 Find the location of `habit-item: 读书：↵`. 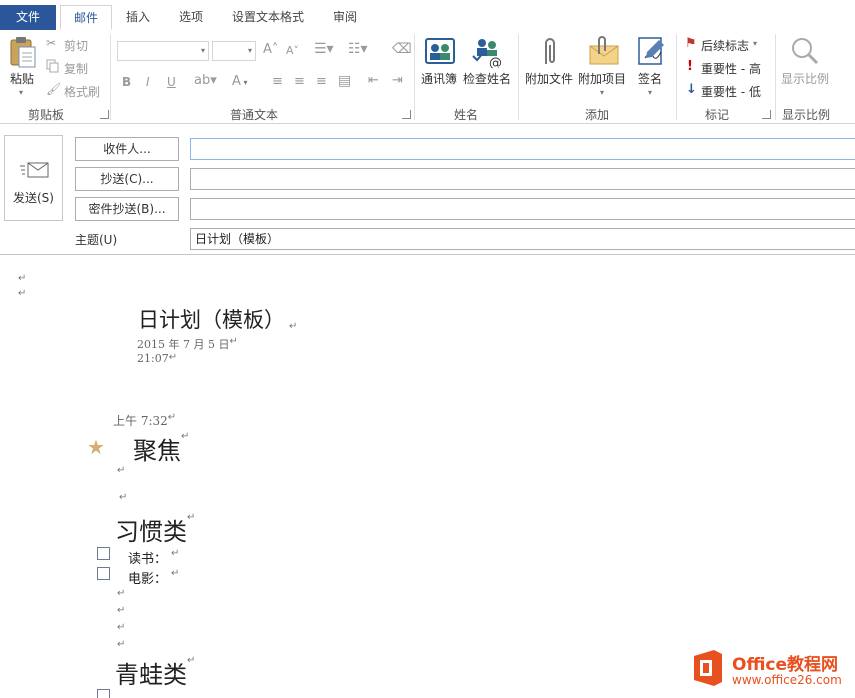

habit-item: 读书：↵ is located at coordinates (147, 557).